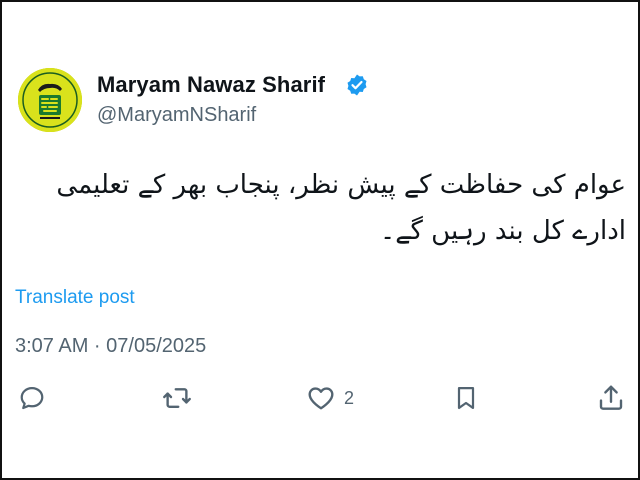 The height and width of the screenshot is (480, 640). I want to click on reply-icon, so click(32, 398).